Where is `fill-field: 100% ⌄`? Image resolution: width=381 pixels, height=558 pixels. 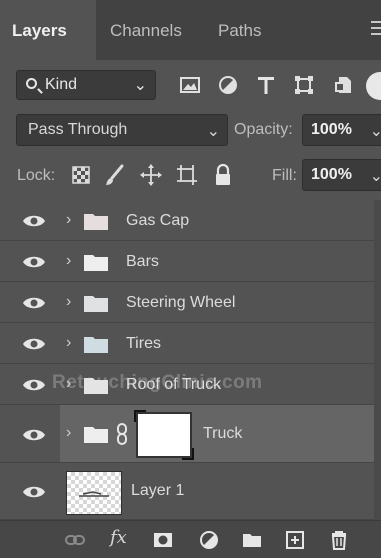 fill-field: 100% ⌄ is located at coordinates (341, 175).